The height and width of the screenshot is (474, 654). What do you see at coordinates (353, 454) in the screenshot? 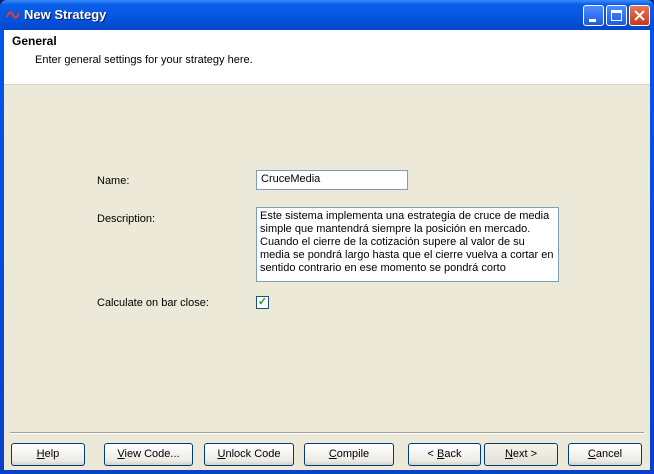
I see `label: ompile` at bounding box center [353, 454].